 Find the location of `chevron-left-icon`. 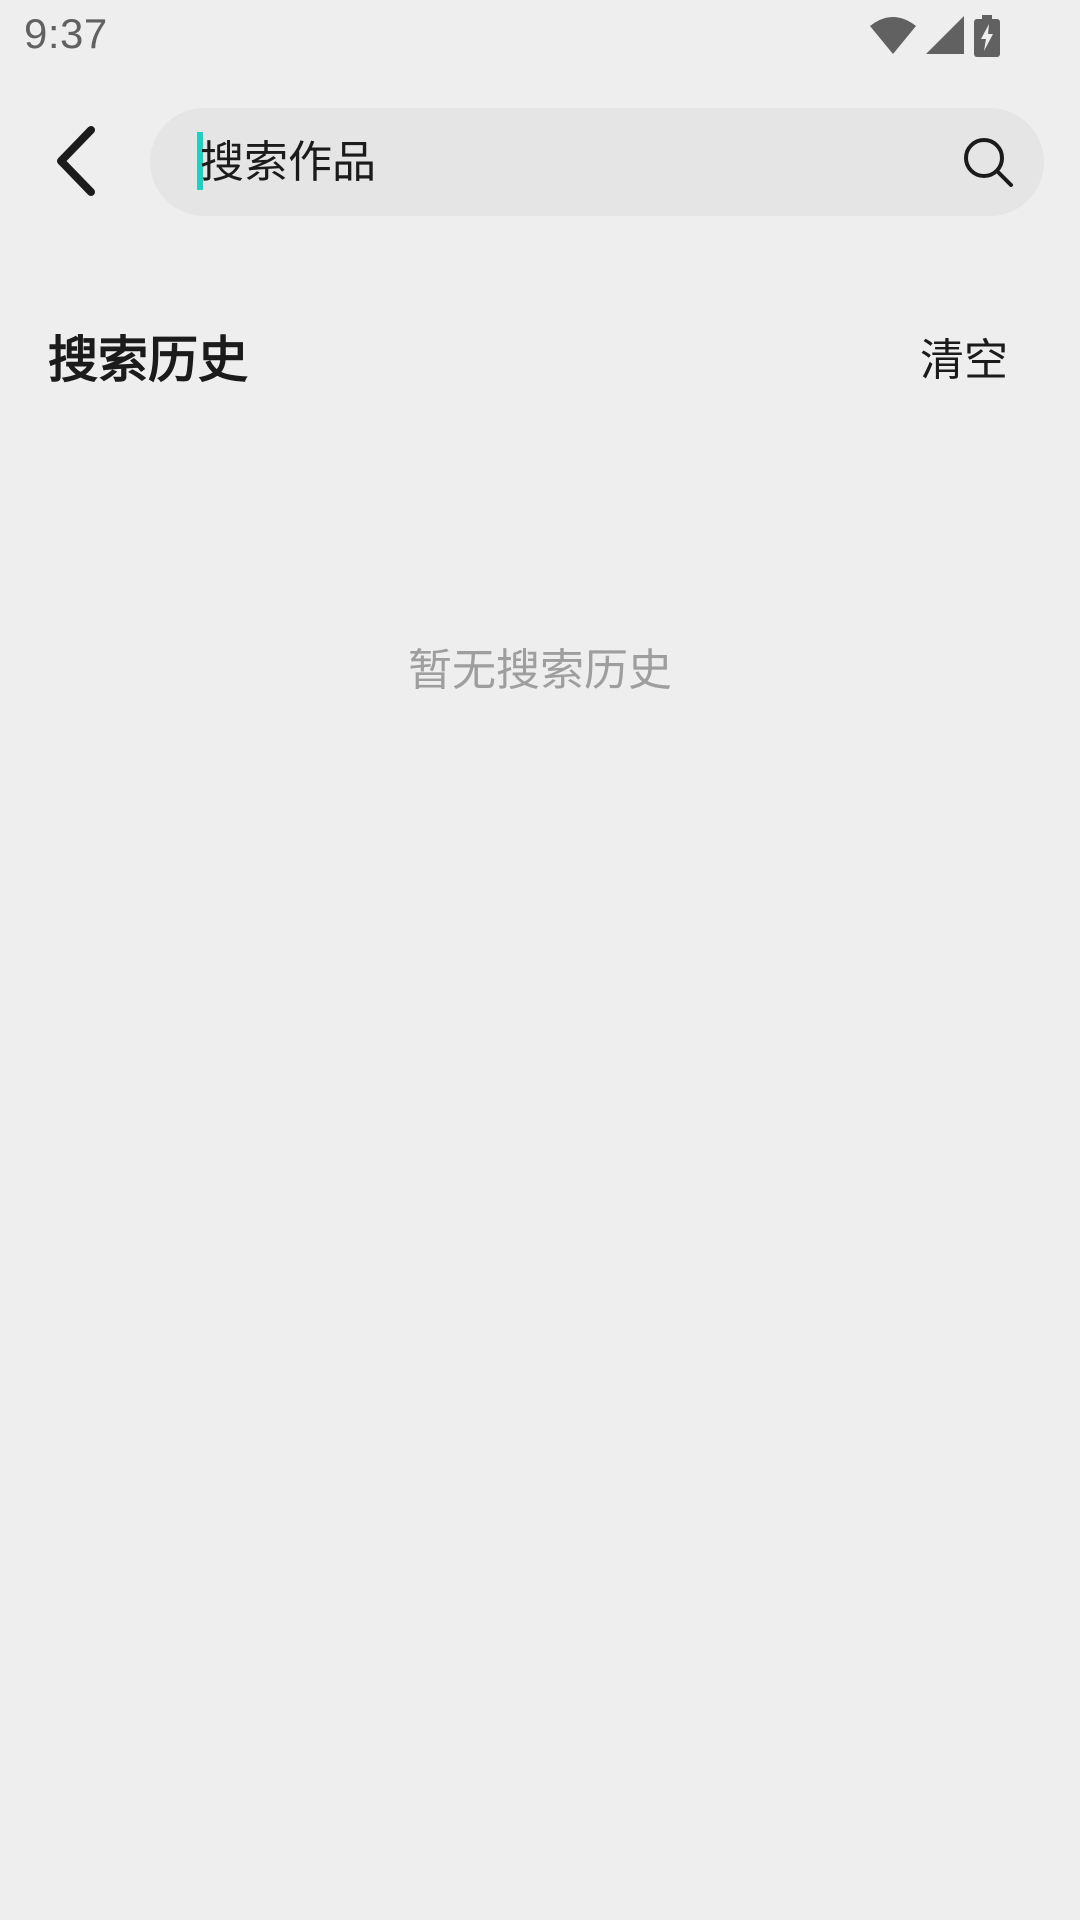

chevron-left-icon is located at coordinates (75, 163).